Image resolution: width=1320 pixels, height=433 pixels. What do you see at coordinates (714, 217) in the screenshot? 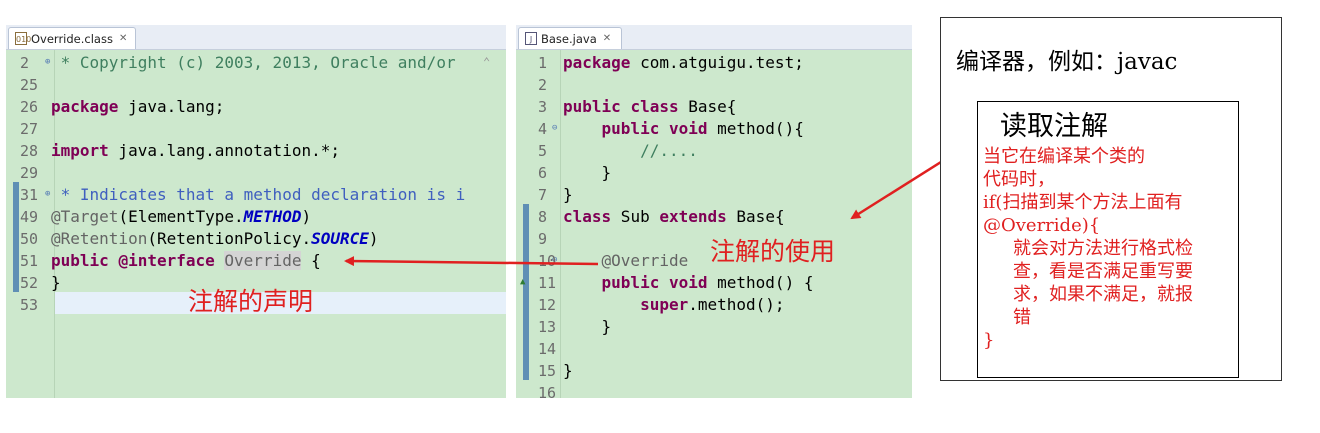
I see `code-line: 8 class Sub extends Base{` at bounding box center [714, 217].